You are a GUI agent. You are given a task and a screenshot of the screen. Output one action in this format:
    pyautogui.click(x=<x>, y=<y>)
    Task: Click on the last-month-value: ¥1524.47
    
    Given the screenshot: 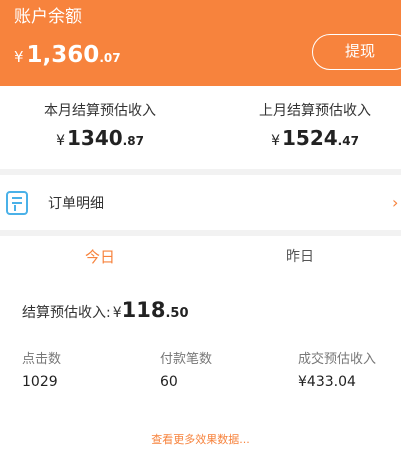 What is the action you would take?
    pyautogui.click(x=308, y=138)
    